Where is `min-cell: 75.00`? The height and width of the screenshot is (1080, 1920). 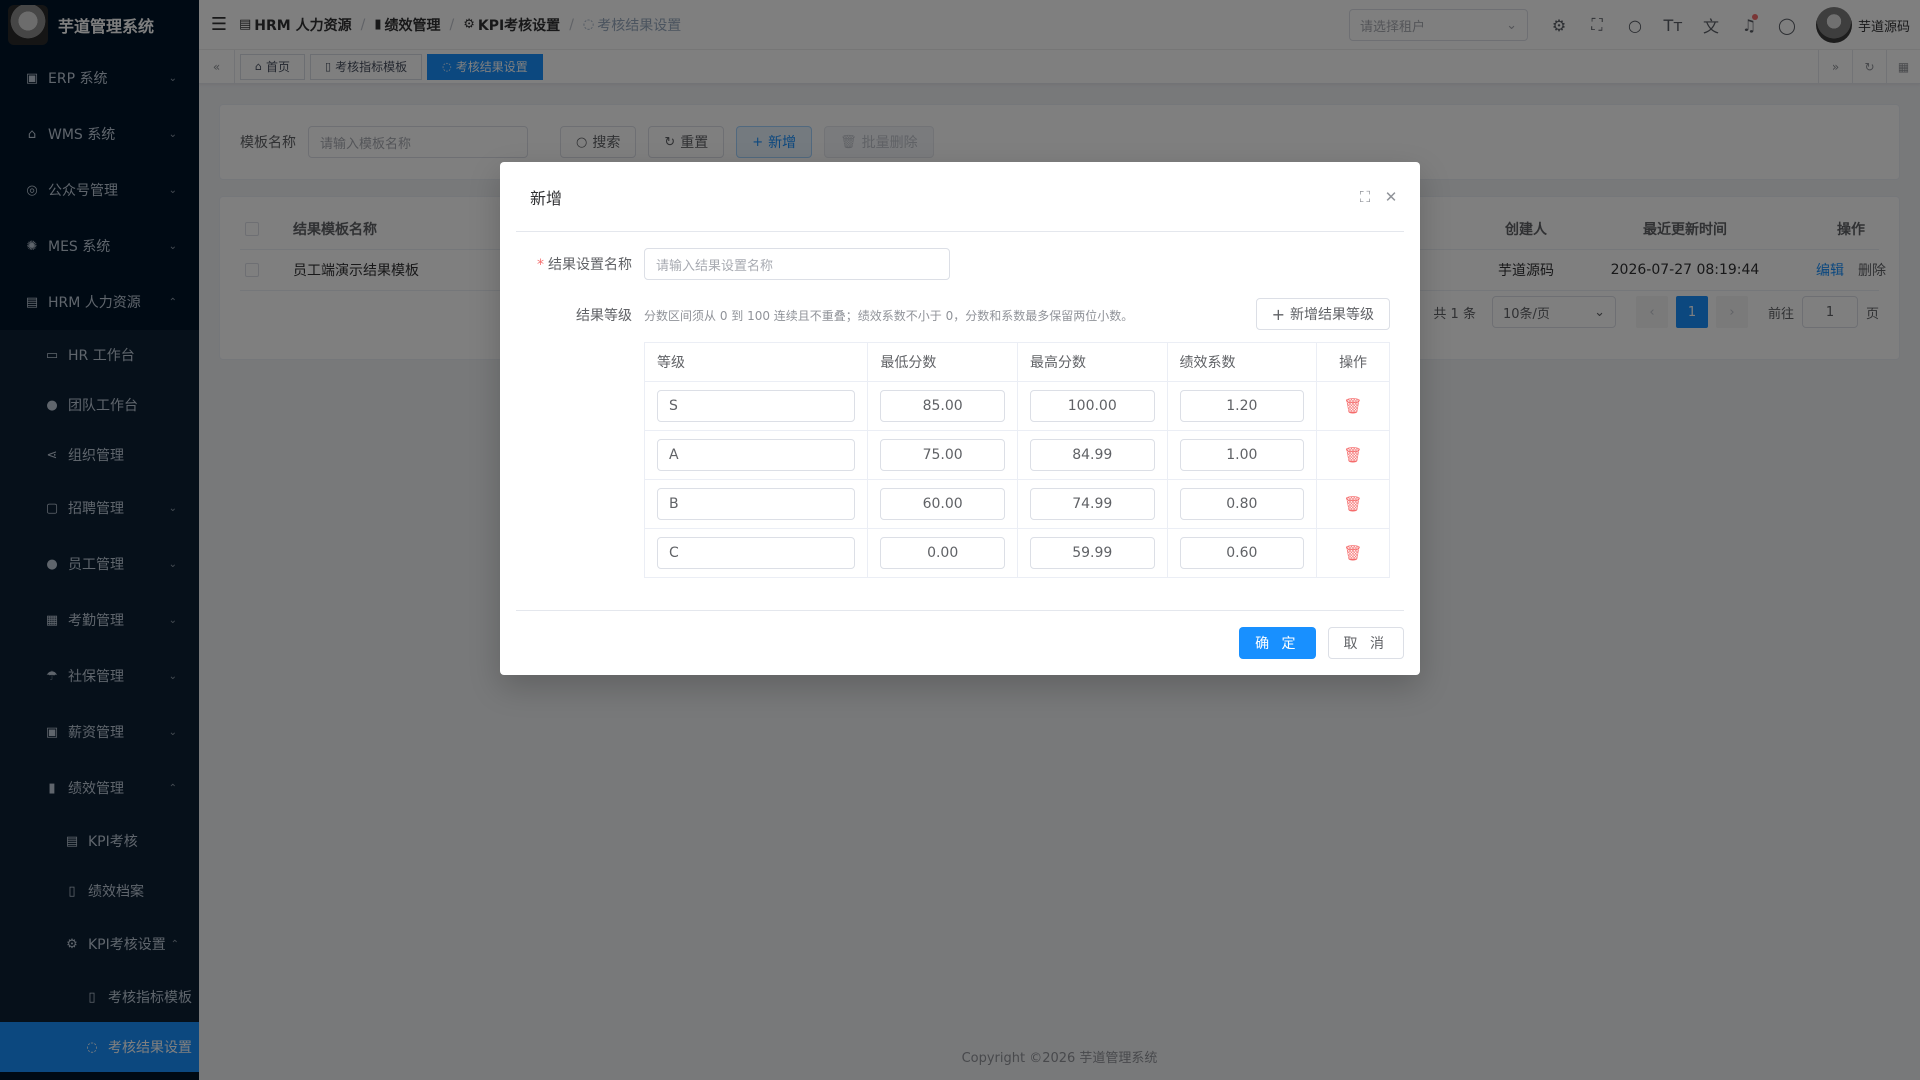
min-cell: 75.00 is located at coordinates (943, 455).